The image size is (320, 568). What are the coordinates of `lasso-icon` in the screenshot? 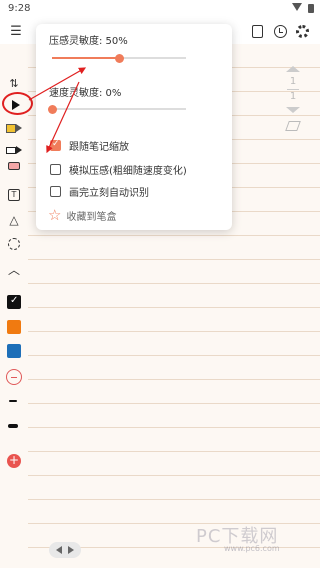 It's located at (14, 244).